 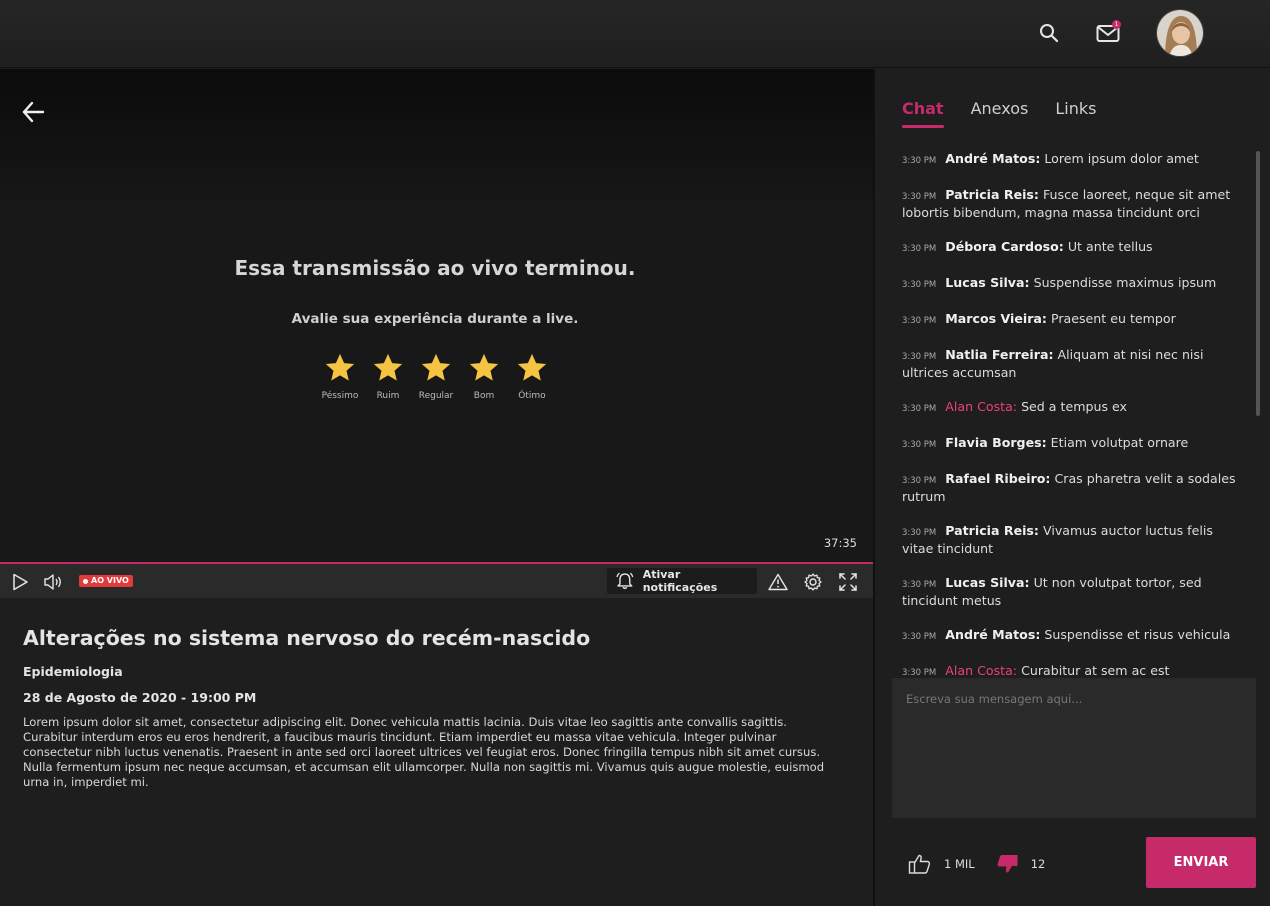 I want to click on rating-star-5: Ótimo, so click(x=532, y=376).